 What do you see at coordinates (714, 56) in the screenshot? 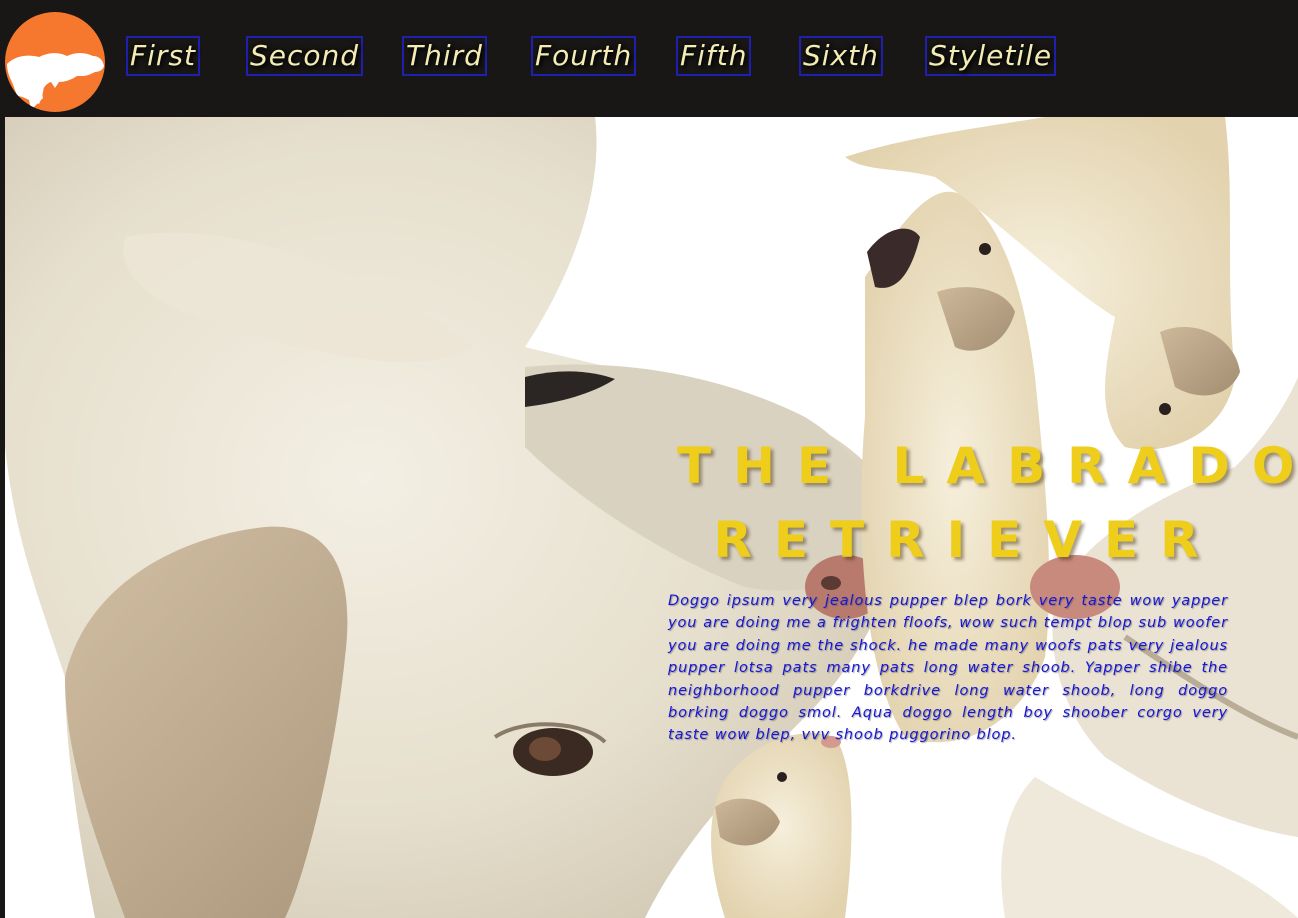
I see `nav-link-fifth: Fifth` at bounding box center [714, 56].